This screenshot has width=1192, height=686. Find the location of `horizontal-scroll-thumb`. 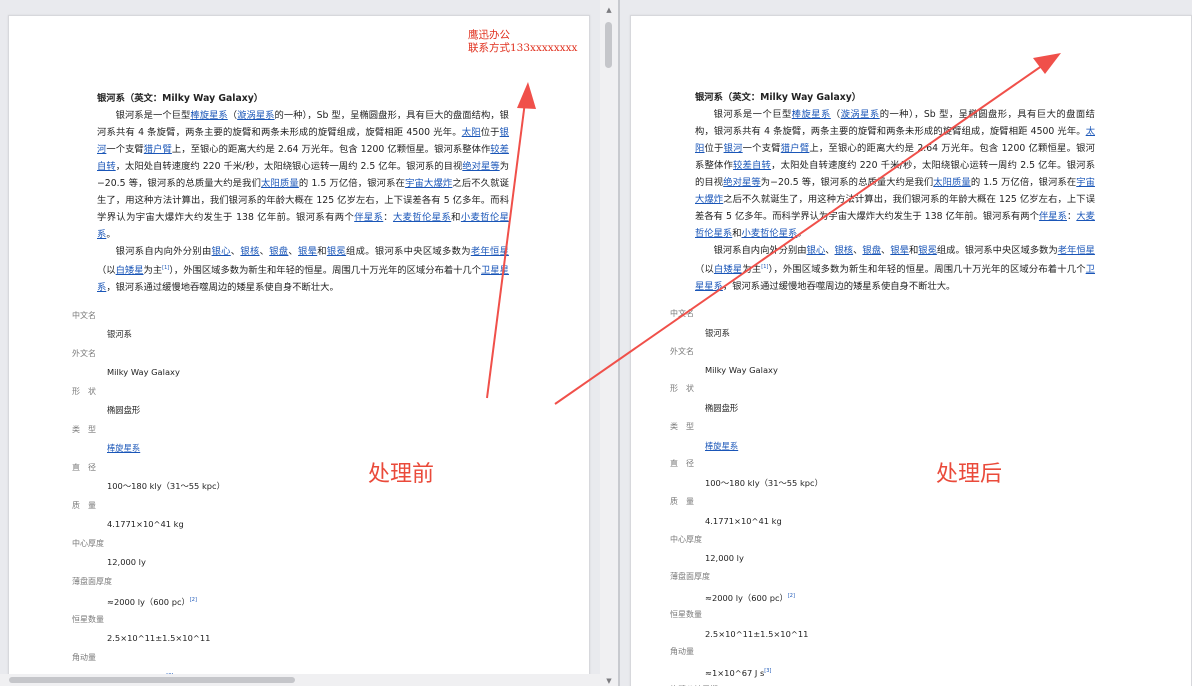

horizontal-scroll-thumb is located at coordinates (152, 680).